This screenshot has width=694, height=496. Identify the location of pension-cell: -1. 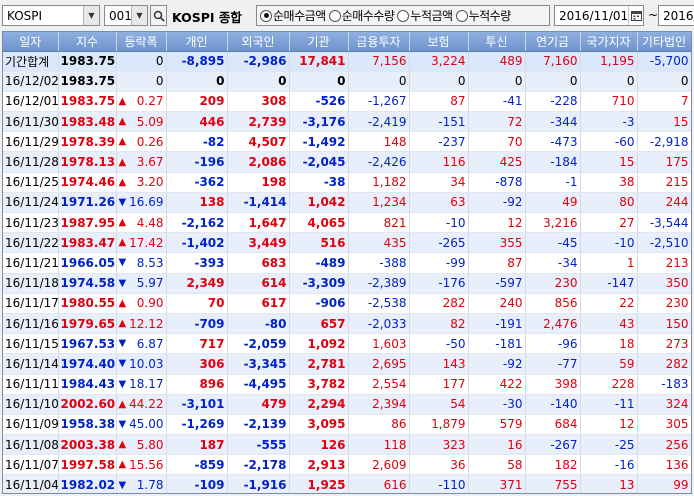
(553, 182).